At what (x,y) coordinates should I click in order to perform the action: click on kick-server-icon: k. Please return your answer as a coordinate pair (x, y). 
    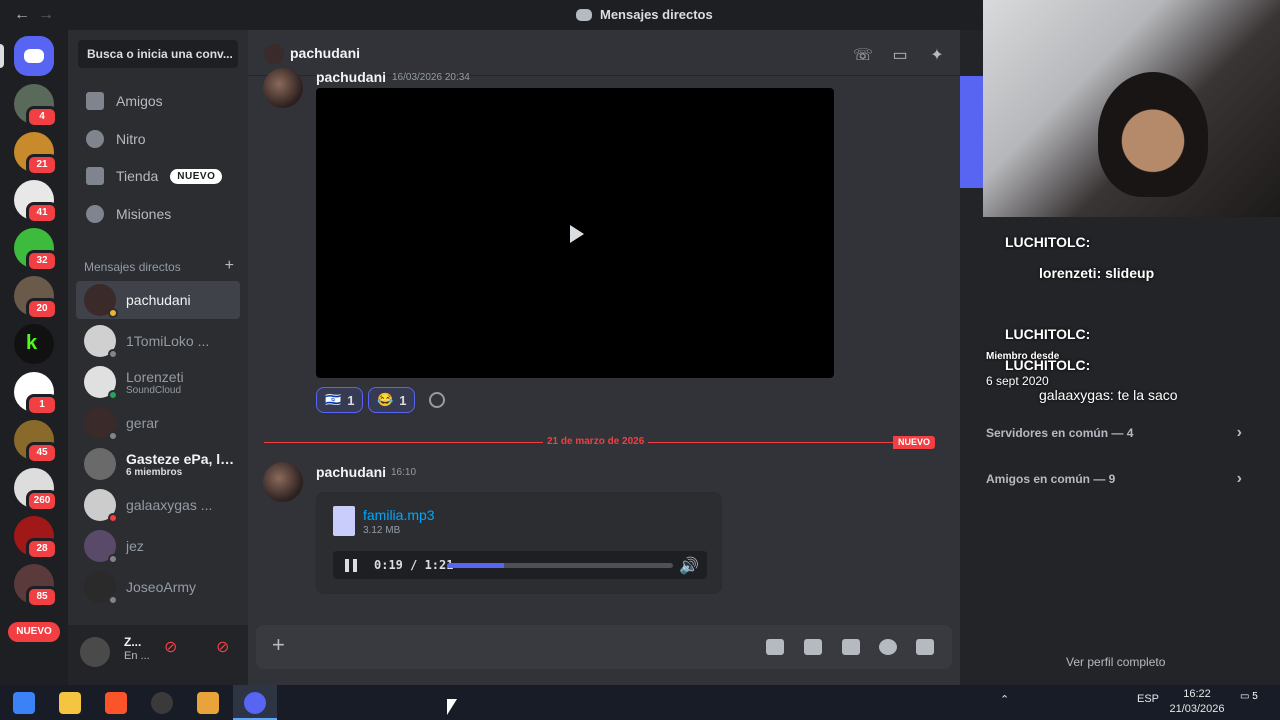
    Looking at the image, I should click on (34, 344).